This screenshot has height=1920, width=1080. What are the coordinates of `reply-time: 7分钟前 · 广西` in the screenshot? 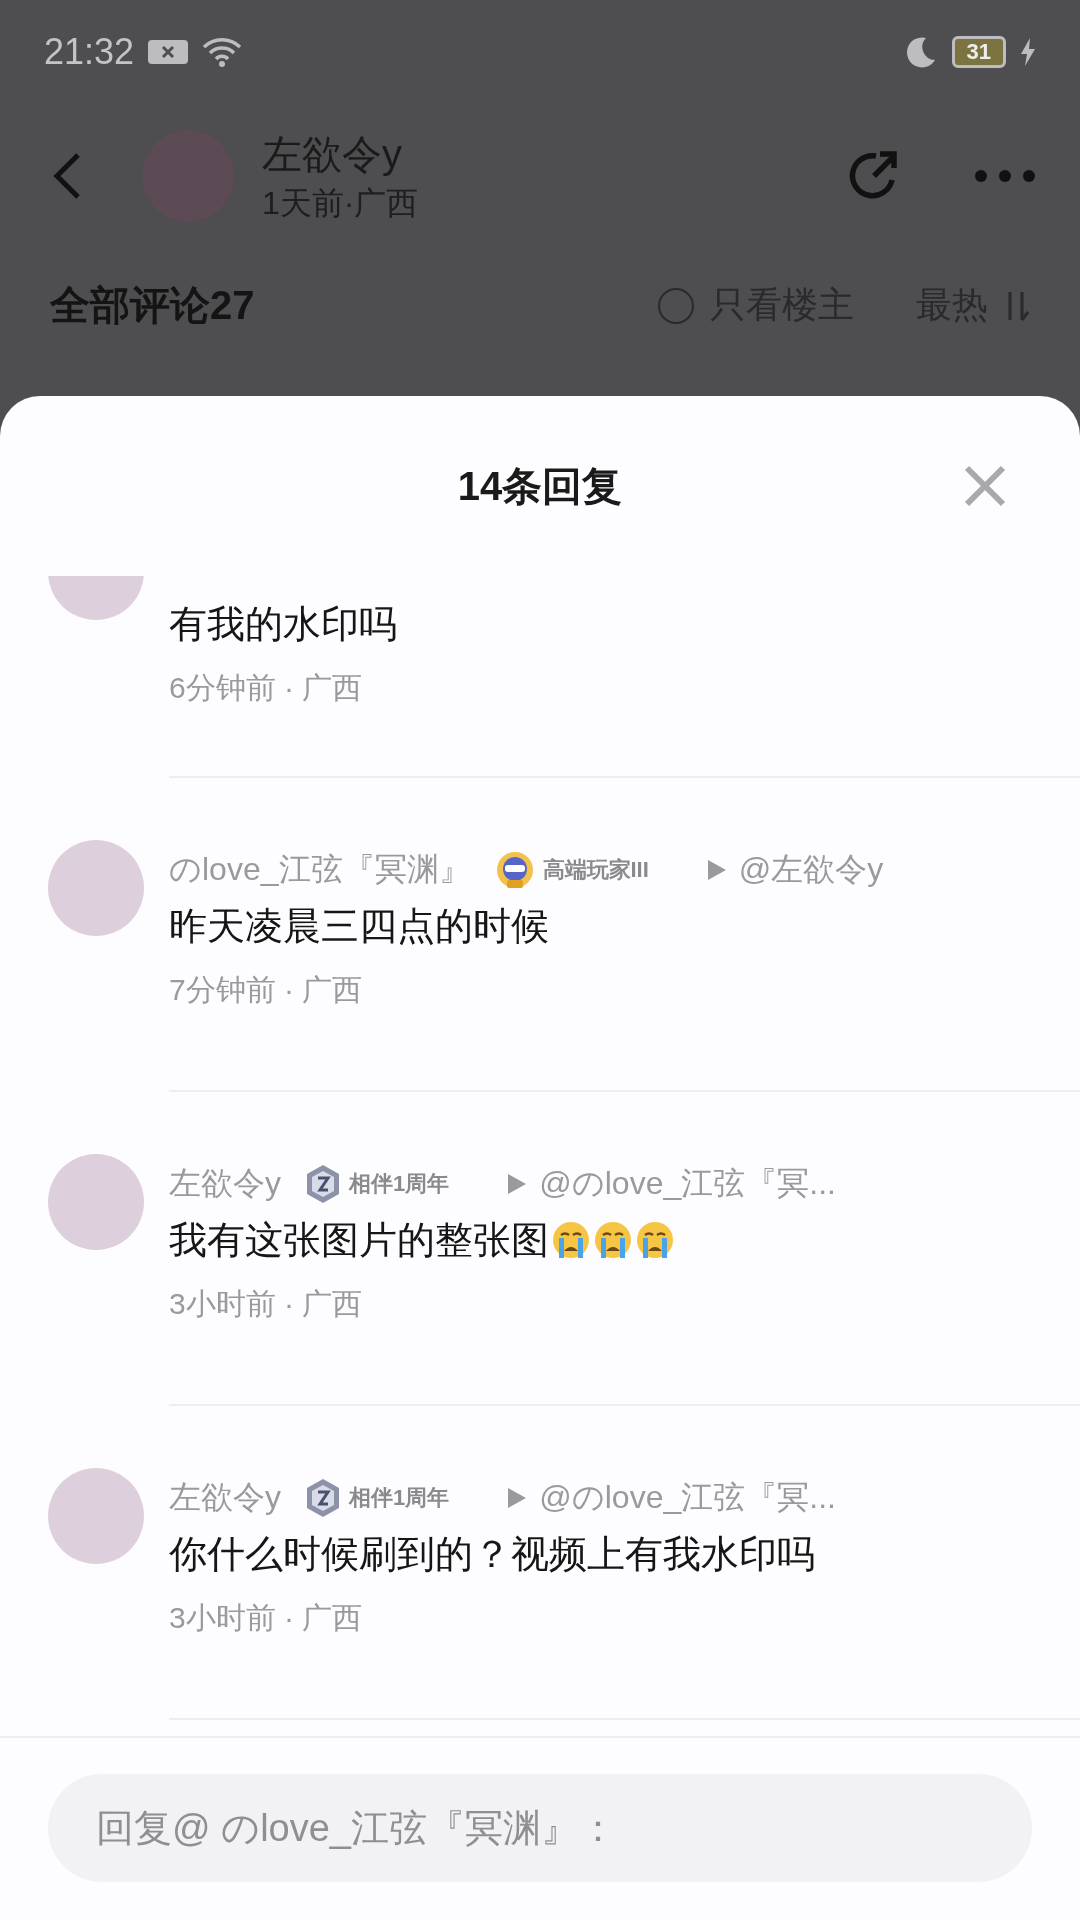 It's located at (266, 990).